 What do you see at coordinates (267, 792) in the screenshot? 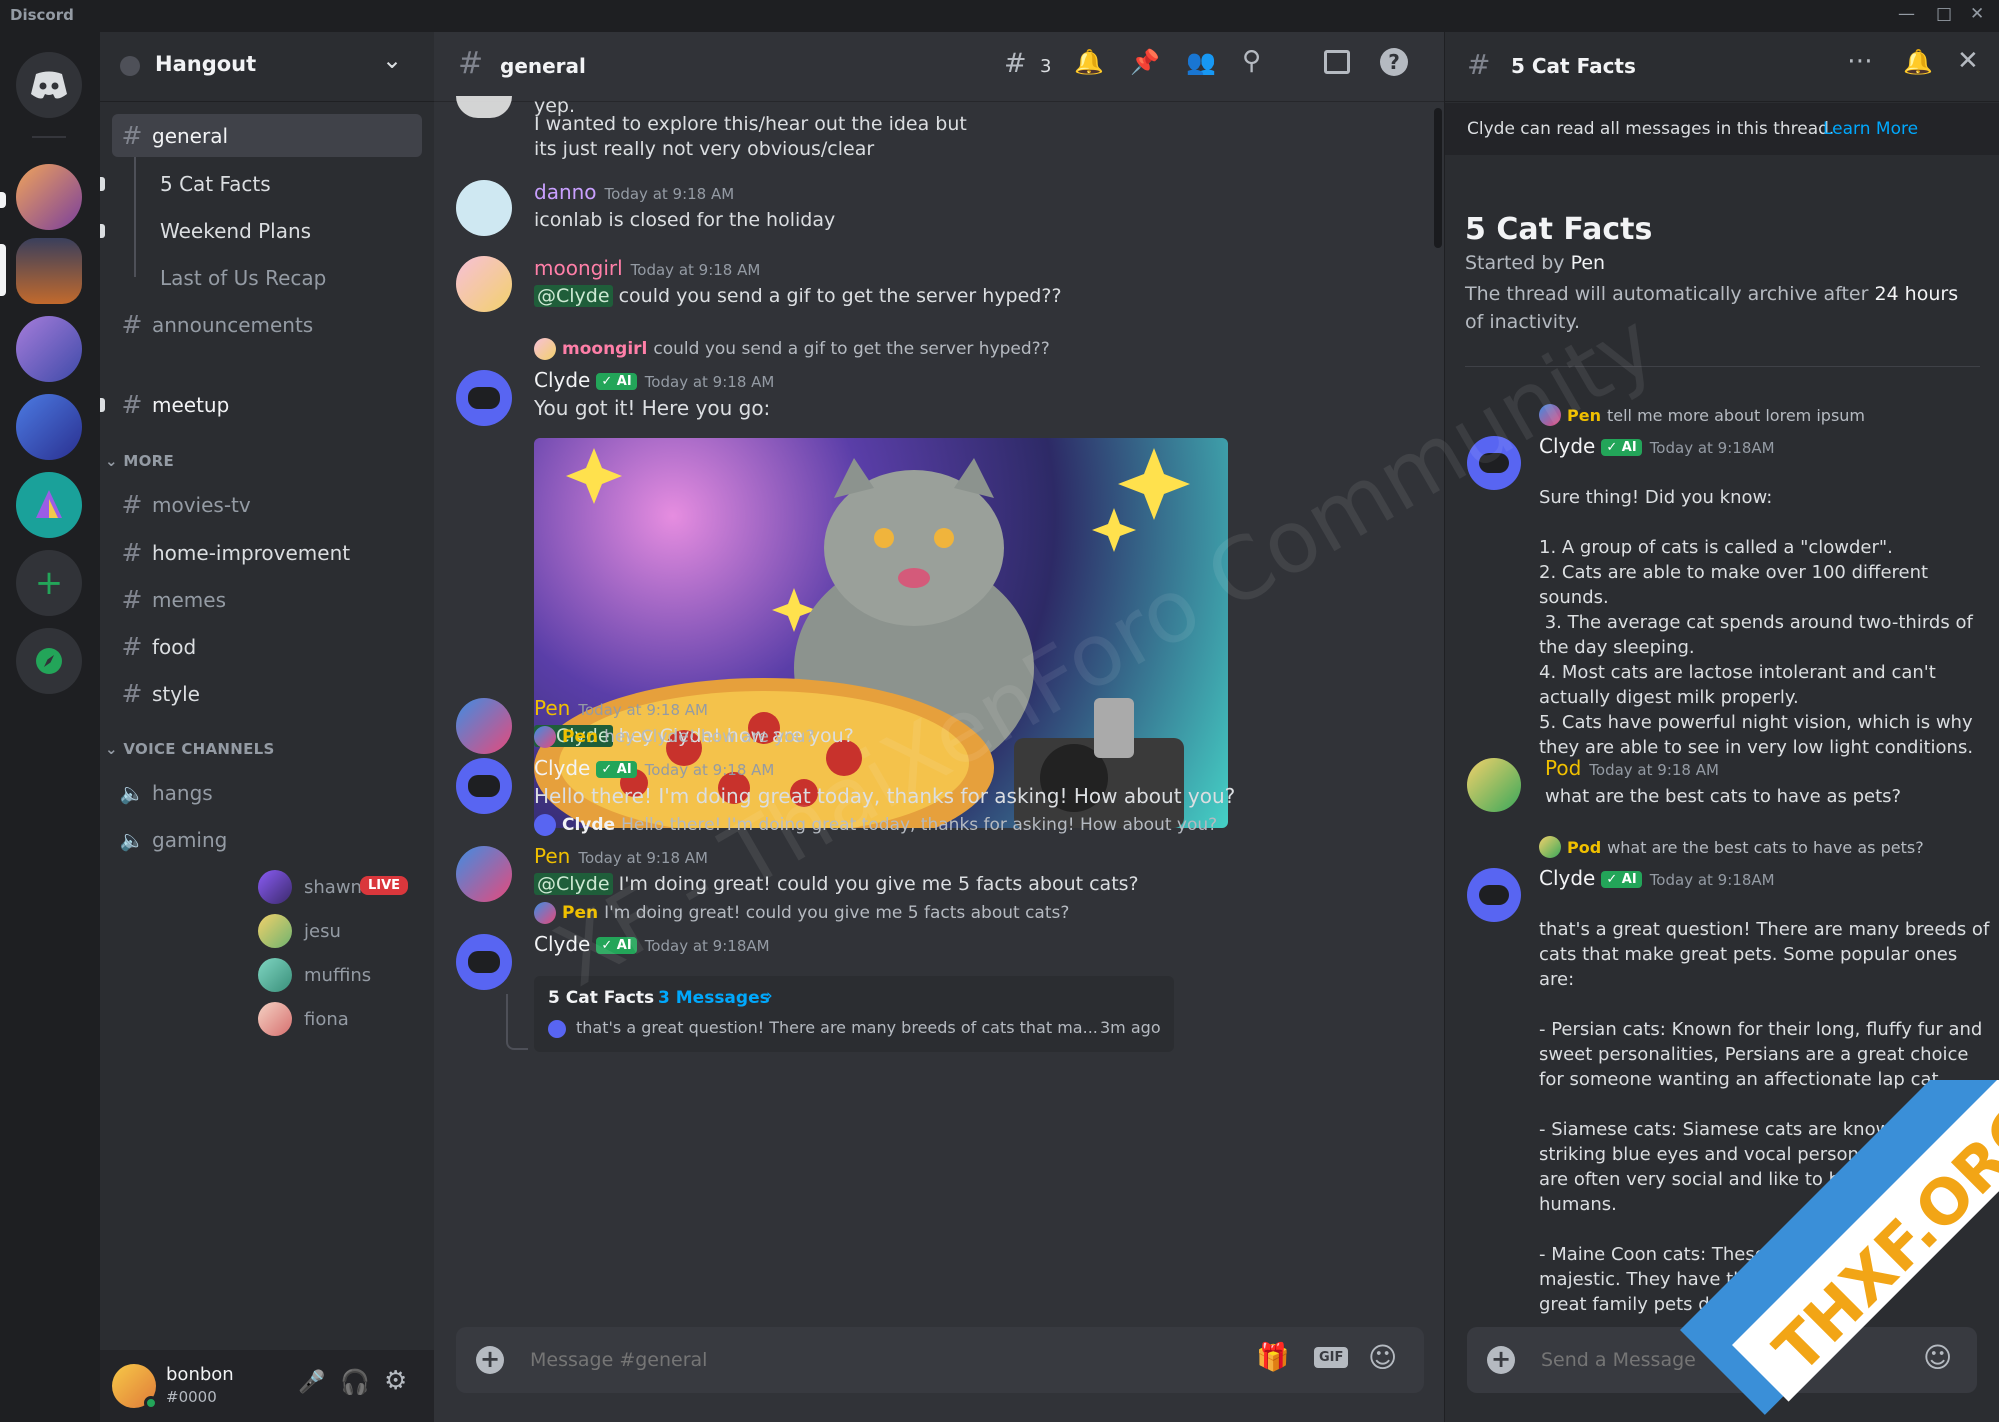
I see `voice-channel-hangs: 🔈 hangs` at bounding box center [267, 792].